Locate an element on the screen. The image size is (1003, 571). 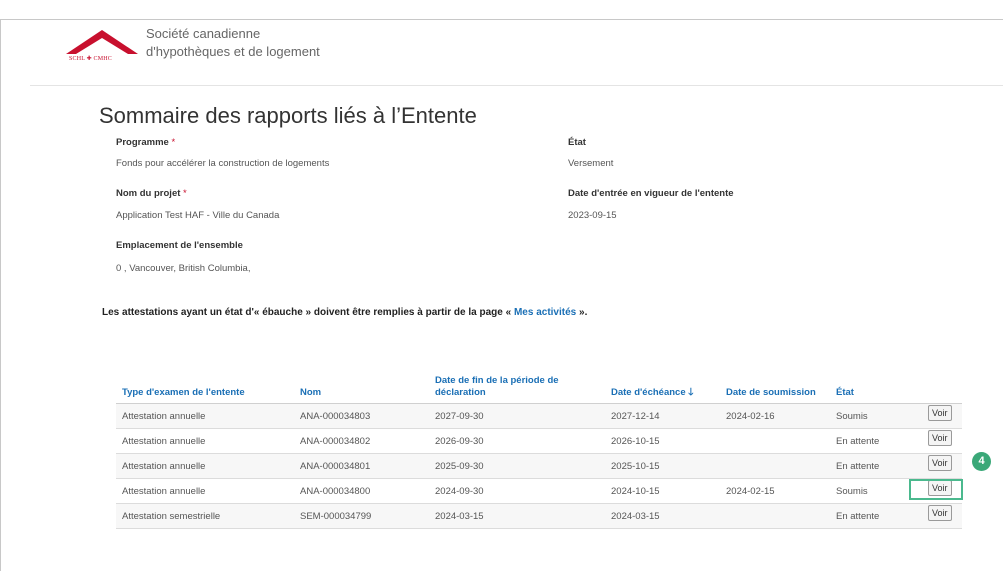
cell-period-end: 2024-09-30 is located at coordinates (517, 491).